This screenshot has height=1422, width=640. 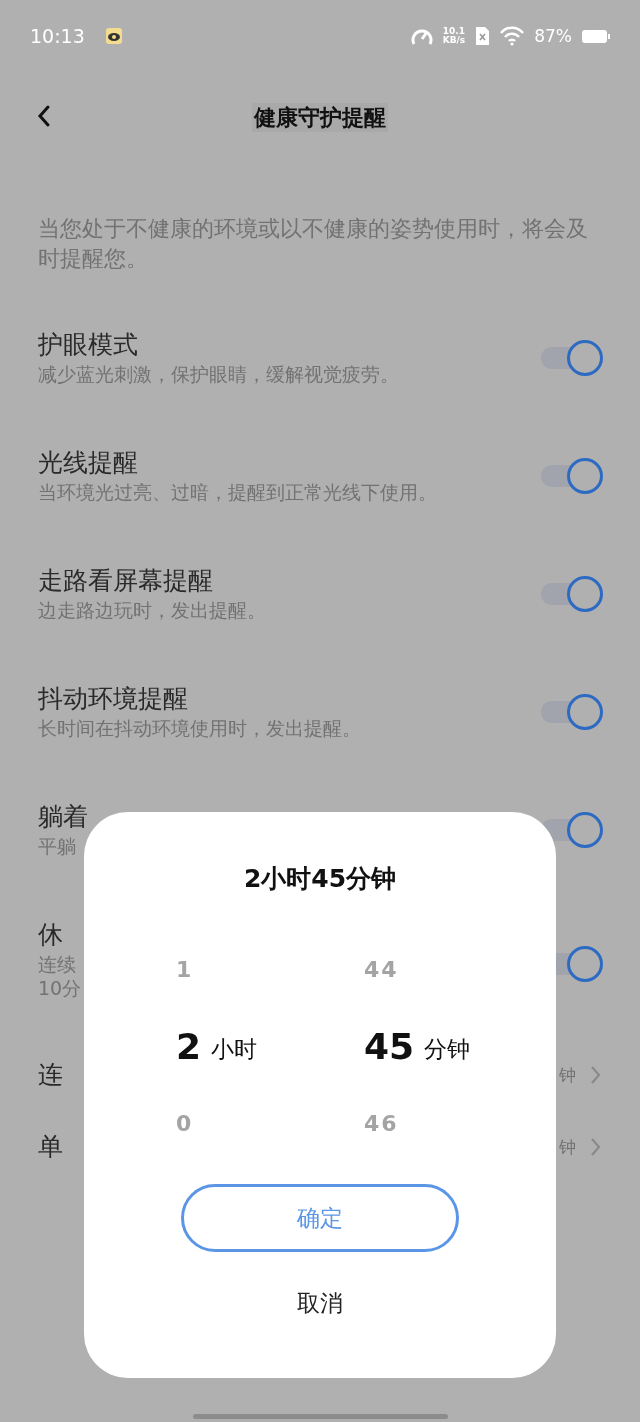 What do you see at coordinates (421, 36) in the screenshot?
I see `speedometer-icon` at bounding box center [421, 36].